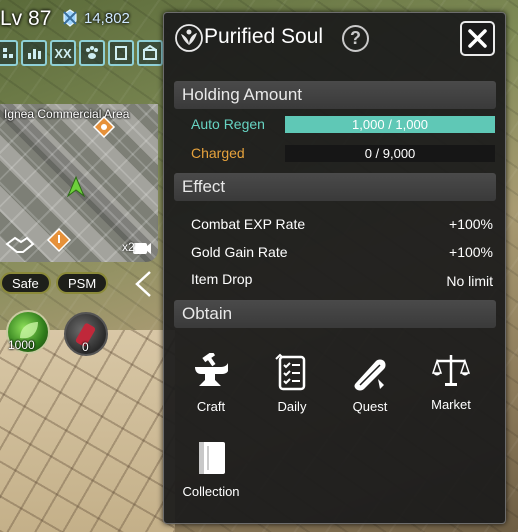  What do you see at coordinates (292, 406) in the screenshot?
I see `daily-label: Daily` at bounding box center [292, 406].